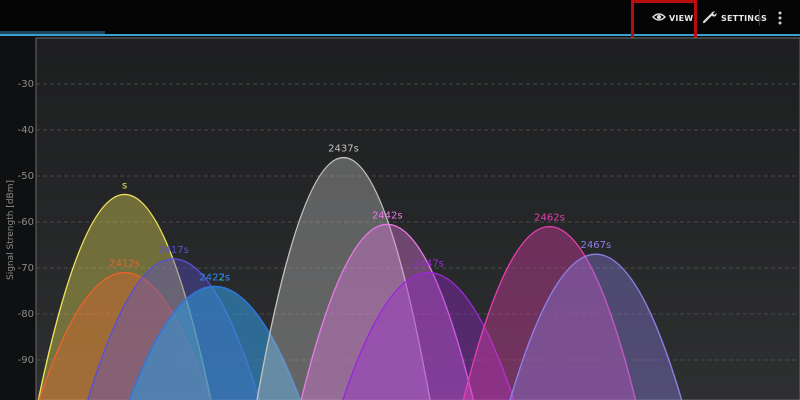 The image size is (800, 400). I want to click on series-label-2467s: 2467s, so click(596, 245).